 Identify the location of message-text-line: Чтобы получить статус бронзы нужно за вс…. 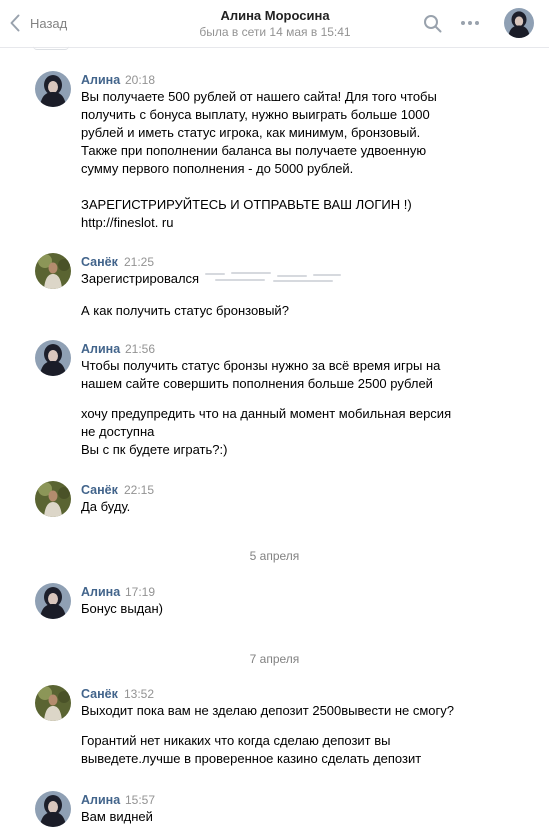
(261, 365).